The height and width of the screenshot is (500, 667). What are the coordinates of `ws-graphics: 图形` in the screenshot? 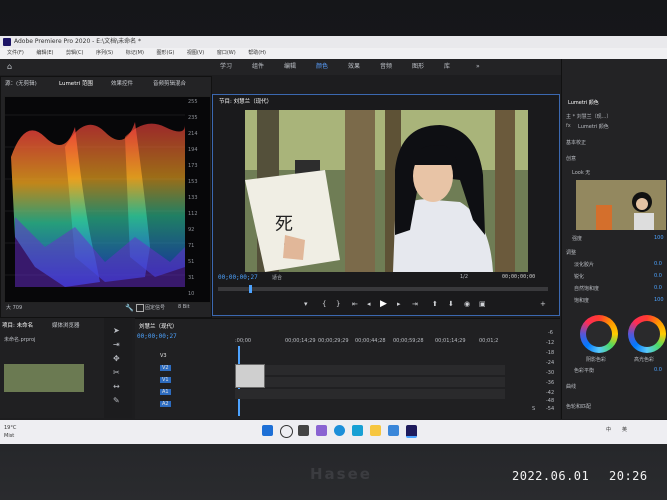 It's located at (418, 67).